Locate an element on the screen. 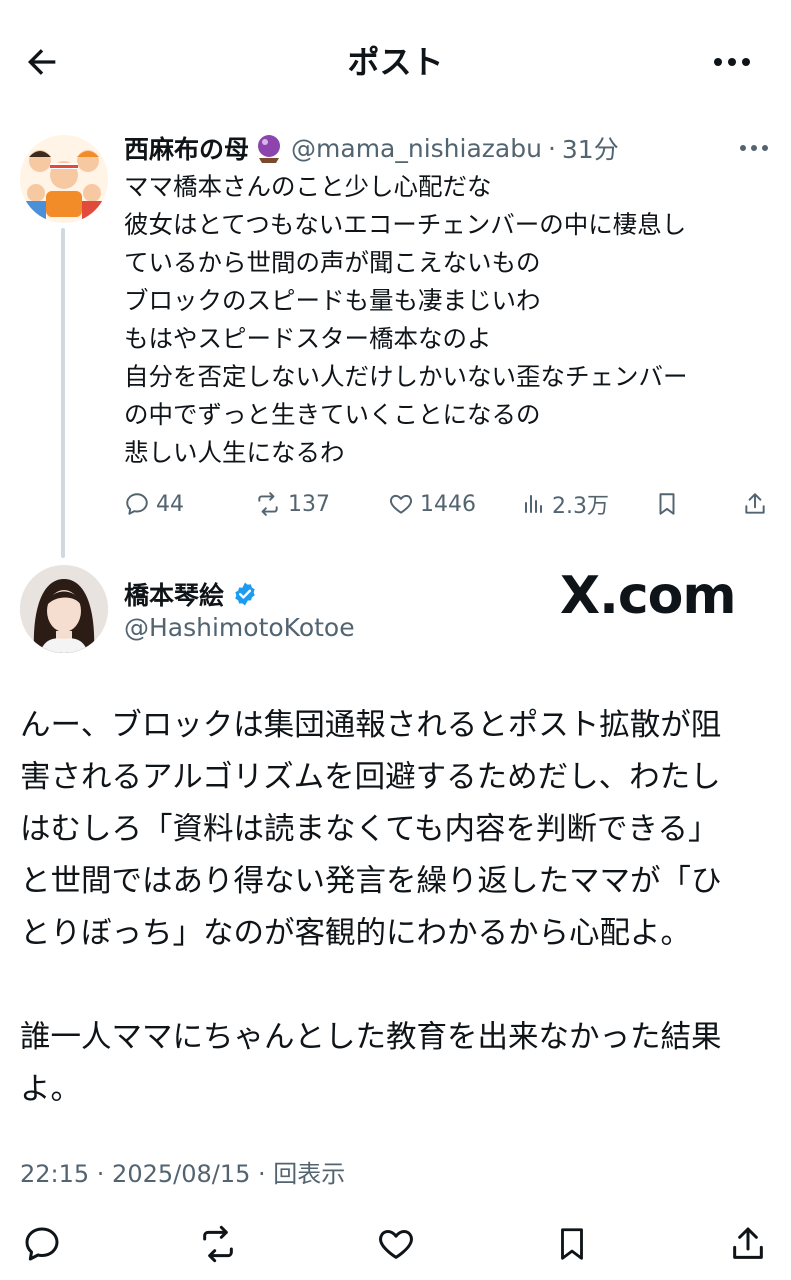  verified-badge-icon is located at coordinates (245, 594).